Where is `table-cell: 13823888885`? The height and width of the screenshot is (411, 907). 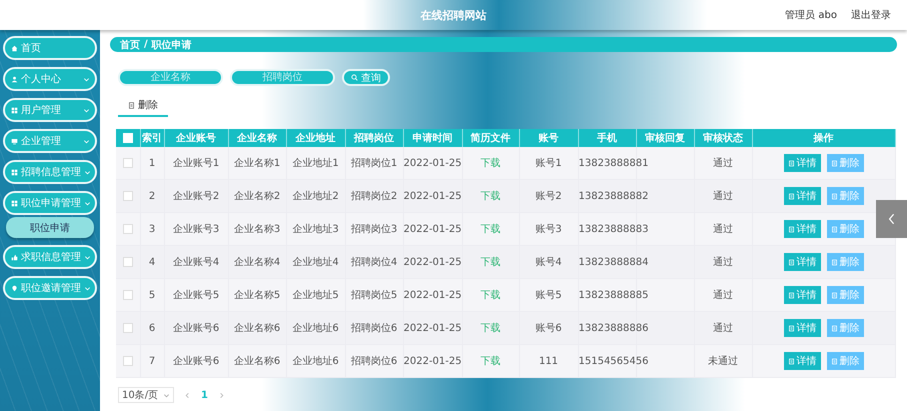 table-cell: 13823888885 is located at coordinates (613, 295).